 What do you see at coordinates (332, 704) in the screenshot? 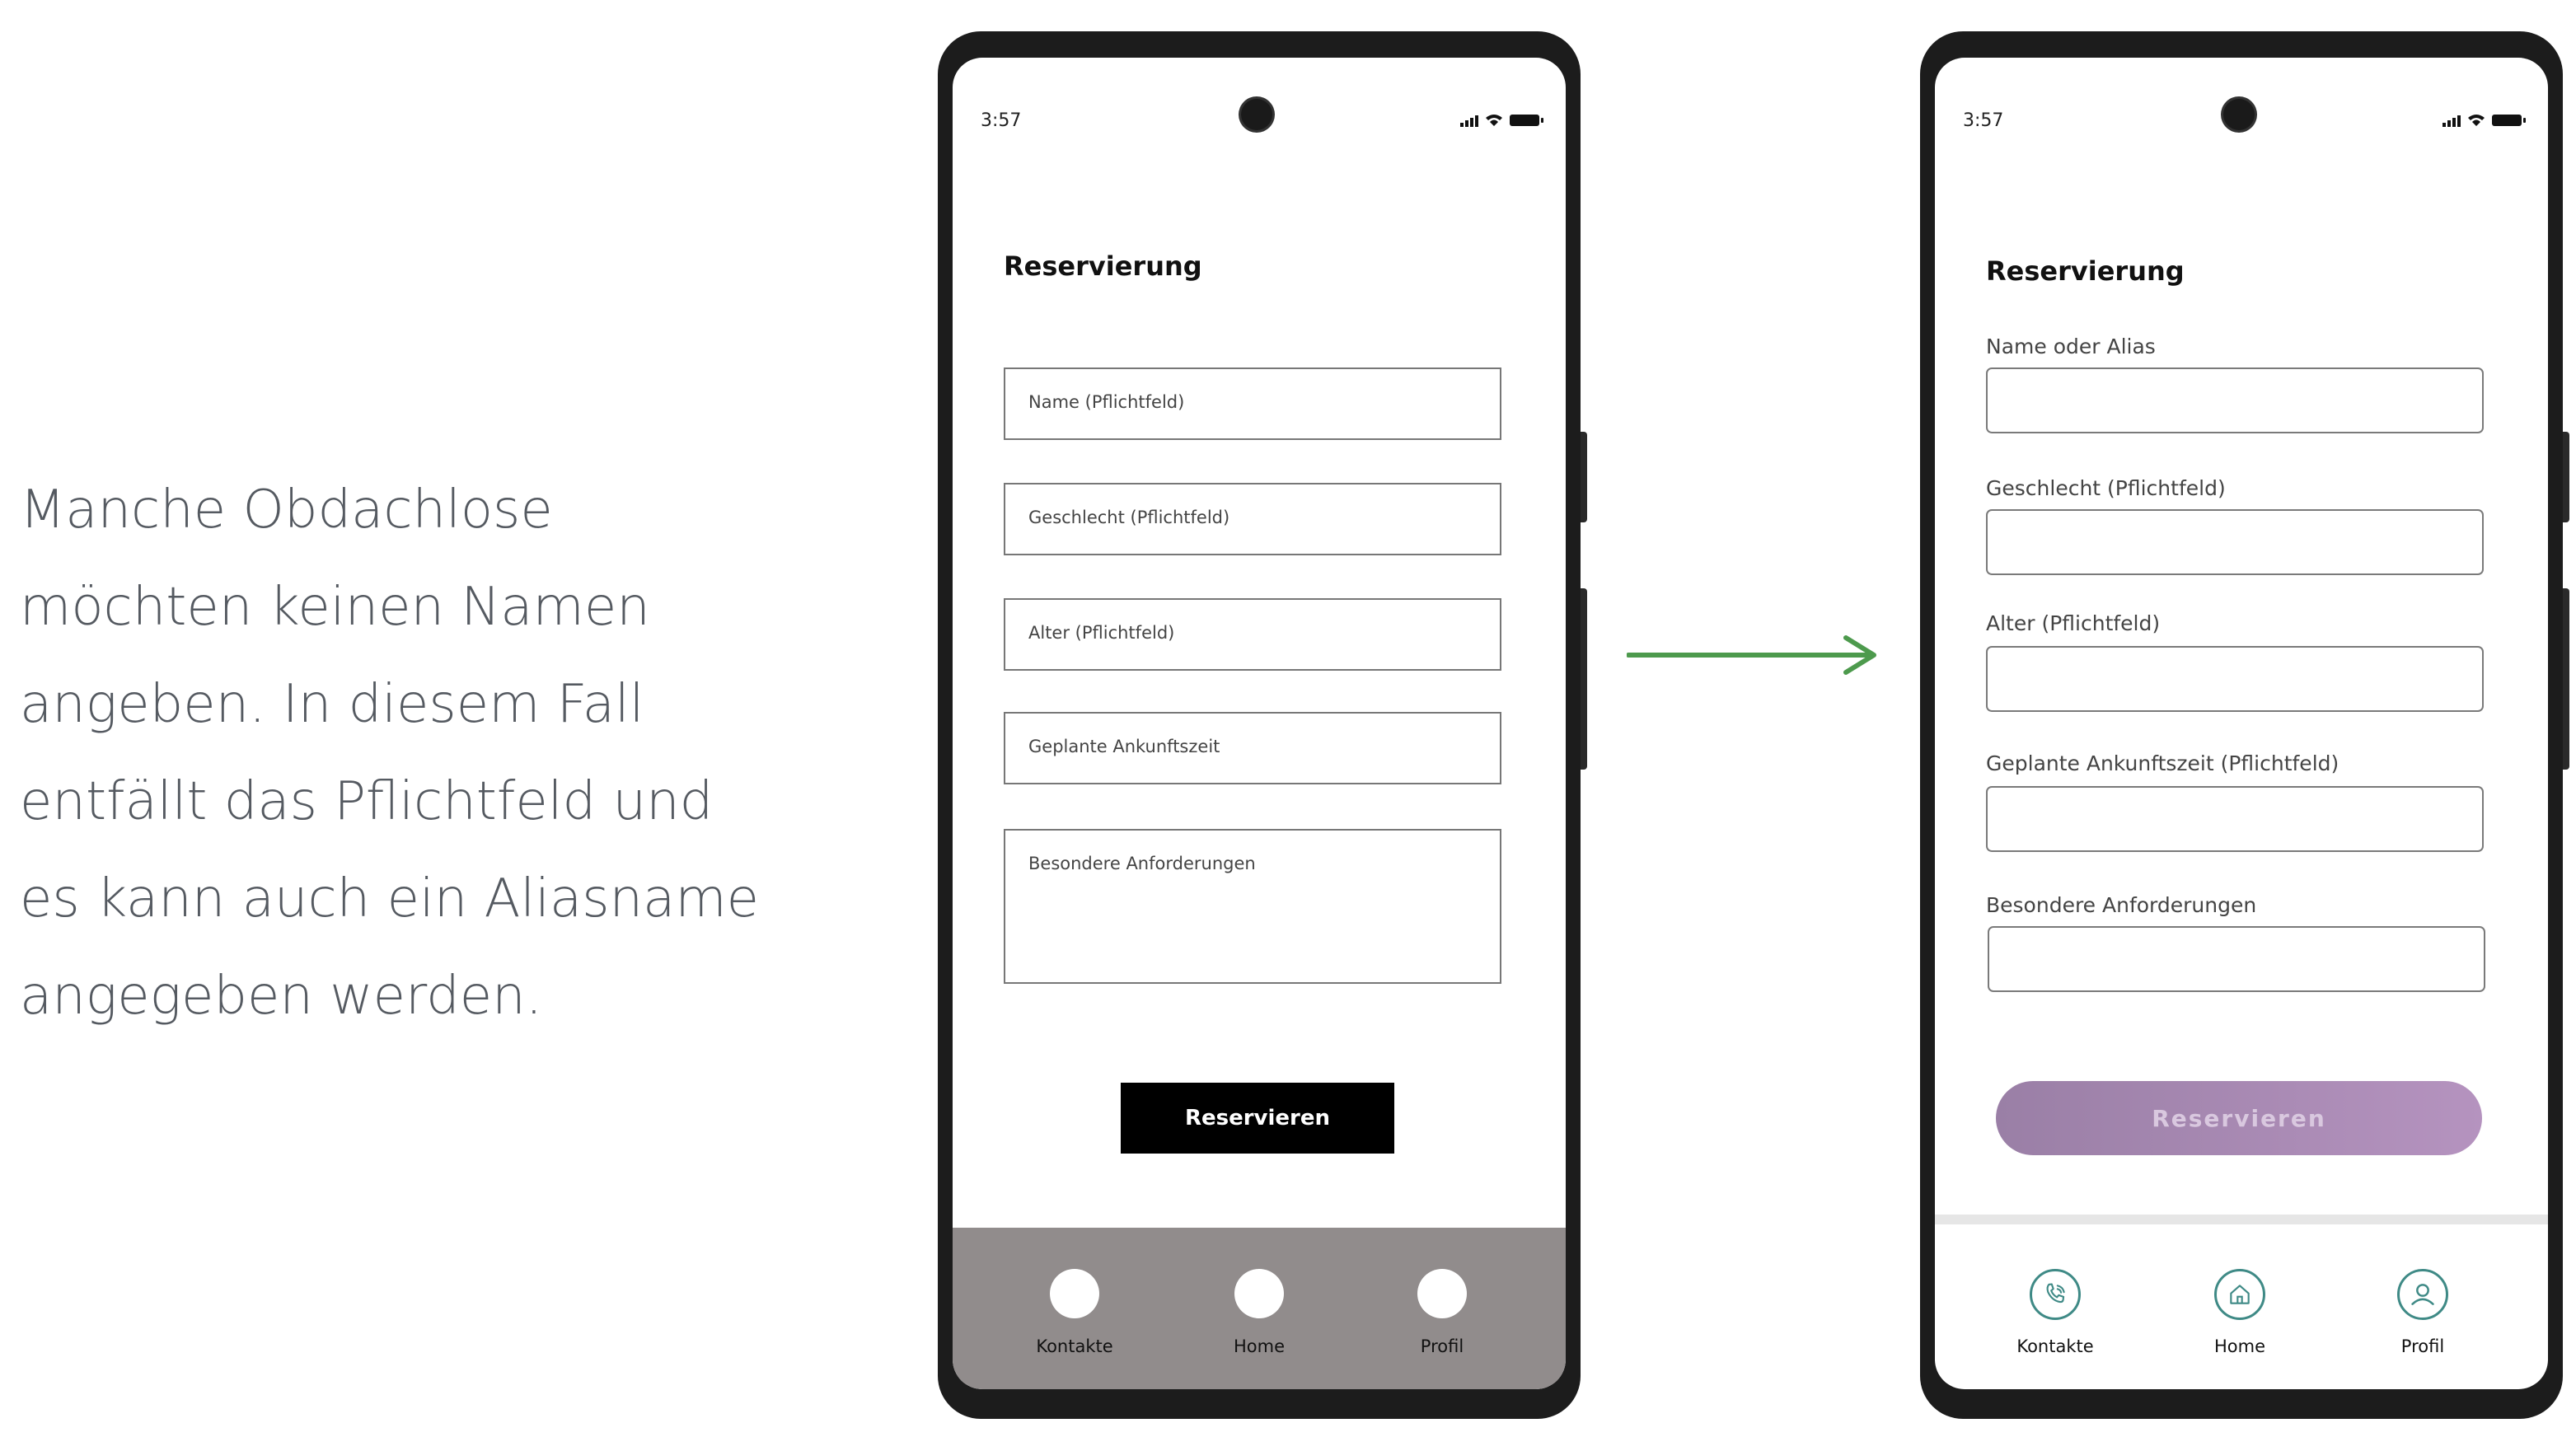
I see `caption-line: angeben. In diesem Fall` at bounding box center [332, 704].